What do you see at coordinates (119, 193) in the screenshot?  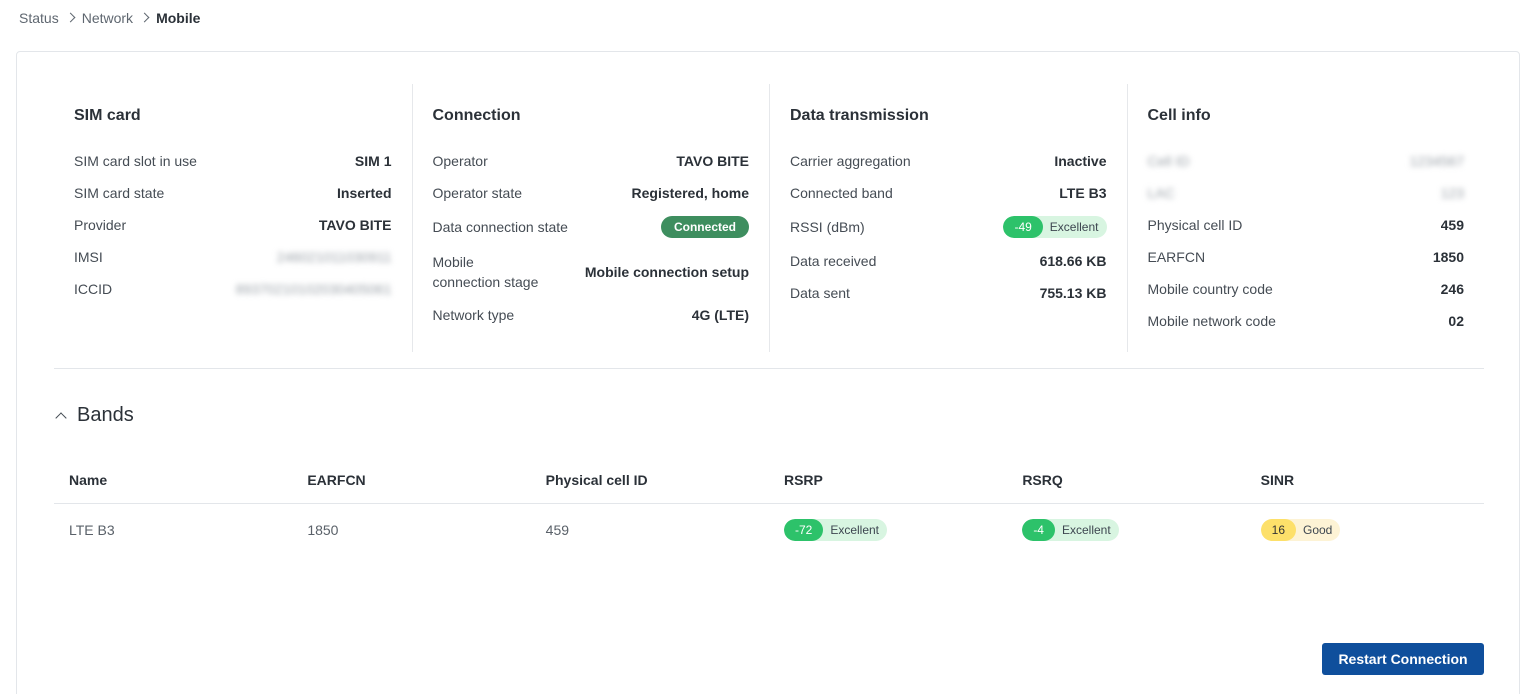 I see `row-label: SIM card state` at bounding box center [119, 193].